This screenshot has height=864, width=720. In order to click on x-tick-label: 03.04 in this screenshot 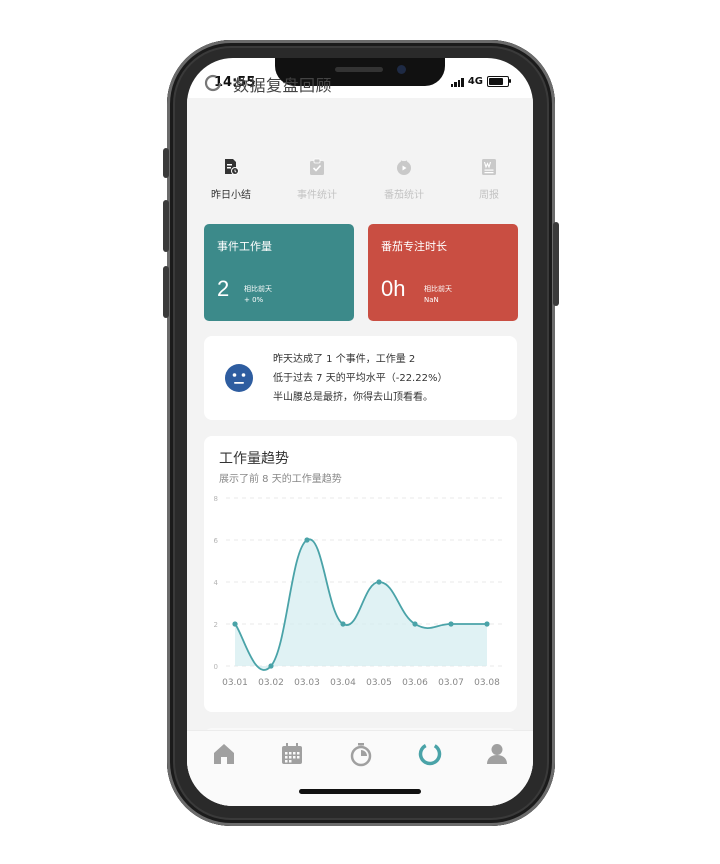, I will do `click(343, 683)`.